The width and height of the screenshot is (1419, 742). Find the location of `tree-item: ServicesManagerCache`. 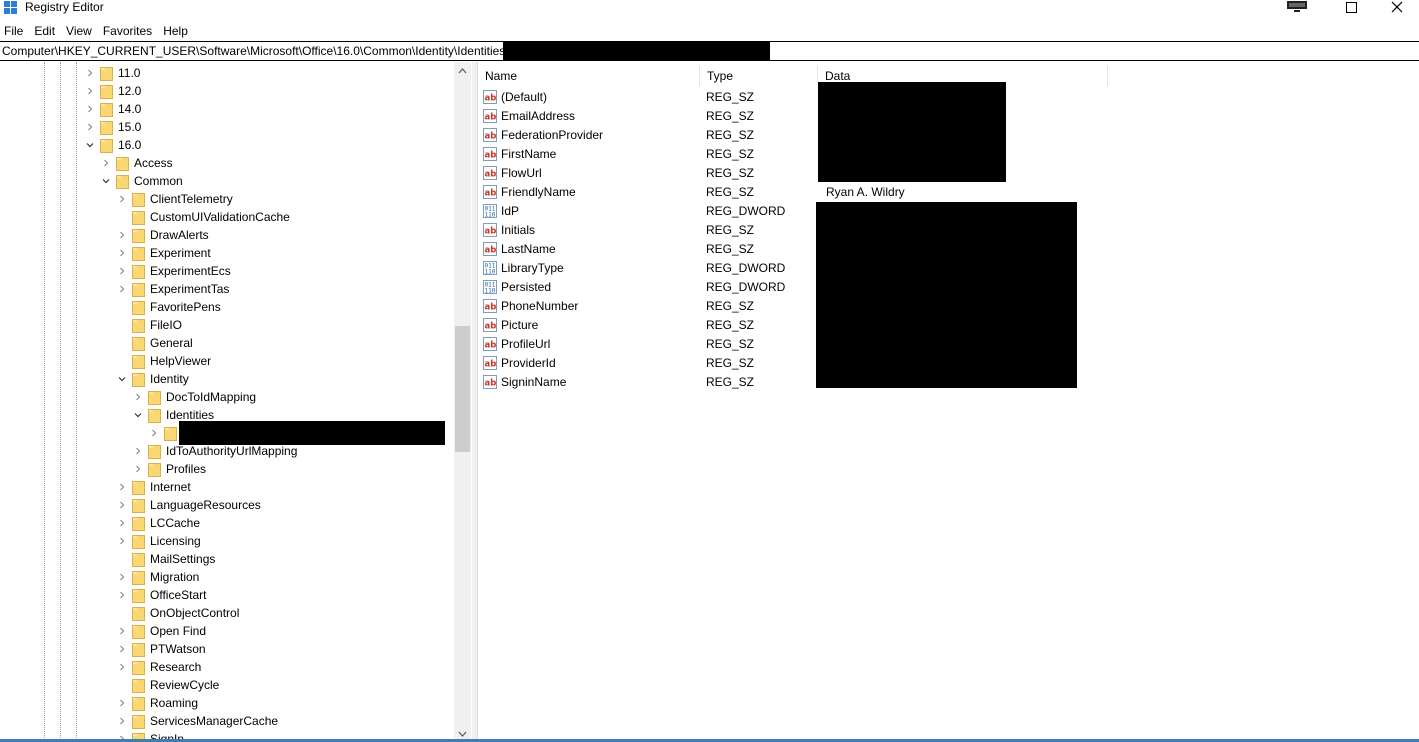

tree-item: ServicesManagerCache is located at coordinates (197, 721).